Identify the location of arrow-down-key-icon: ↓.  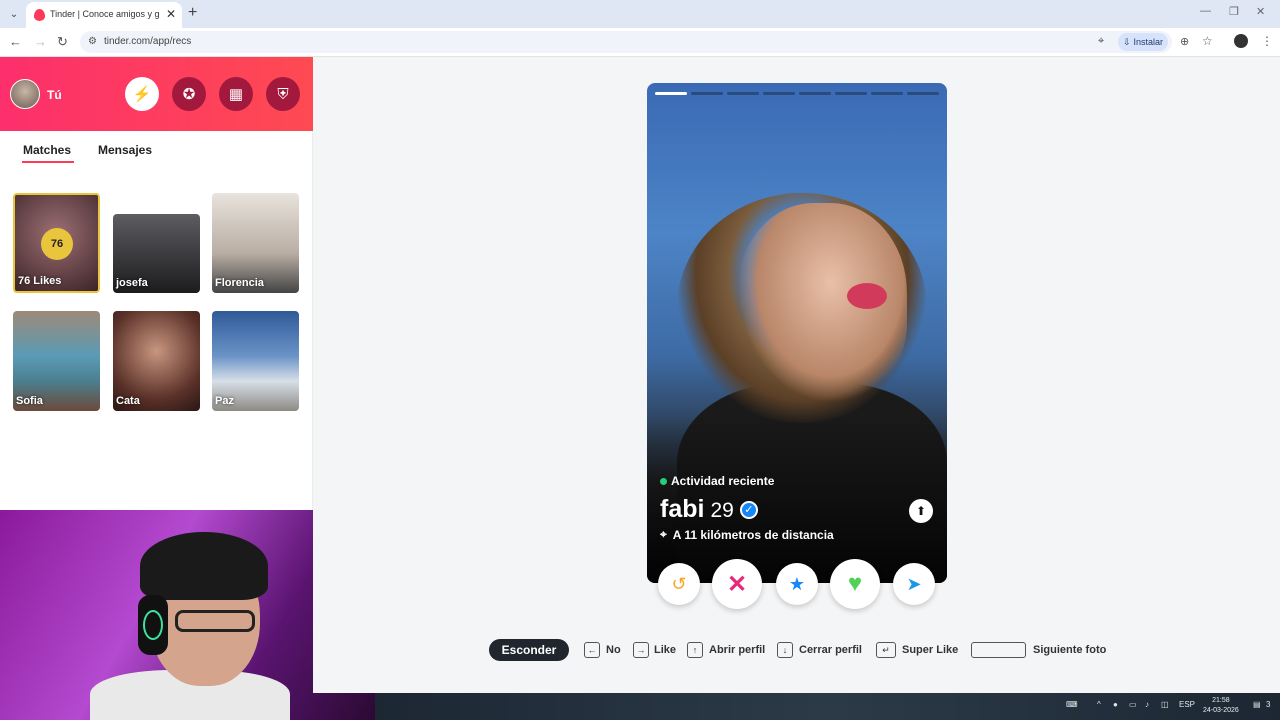
(785, 650).